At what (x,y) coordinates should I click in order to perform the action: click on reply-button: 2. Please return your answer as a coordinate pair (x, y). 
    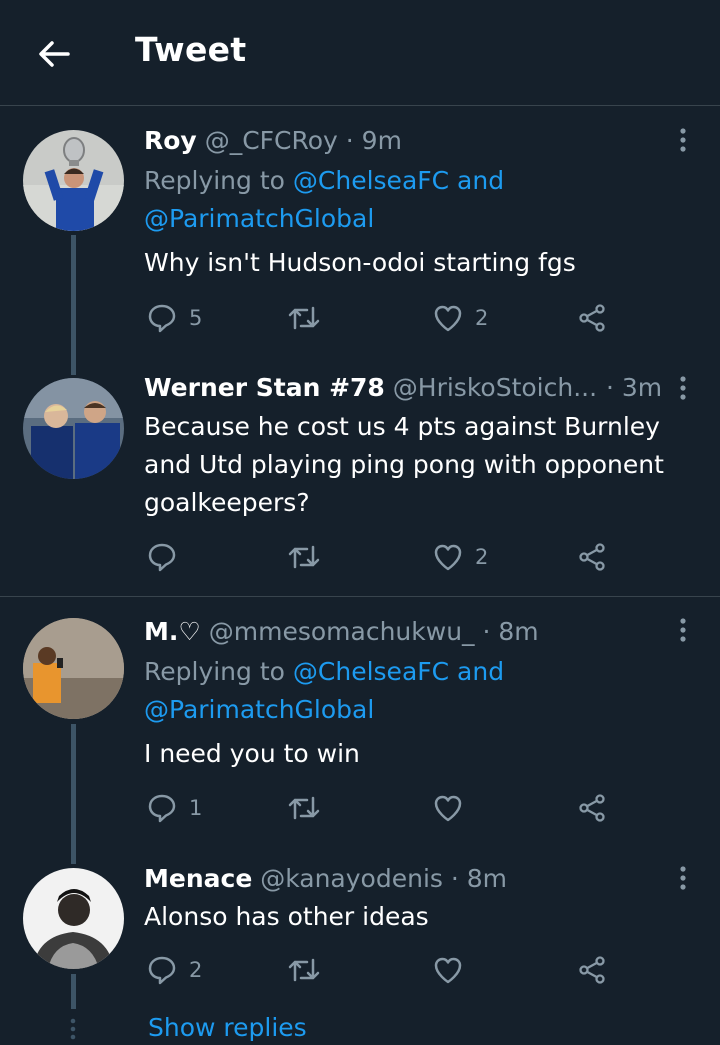
    Looking at the image, I should click on (174, 970).